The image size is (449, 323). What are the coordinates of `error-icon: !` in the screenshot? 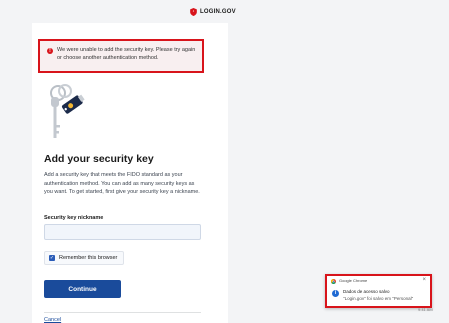 It's located at (50, 51).